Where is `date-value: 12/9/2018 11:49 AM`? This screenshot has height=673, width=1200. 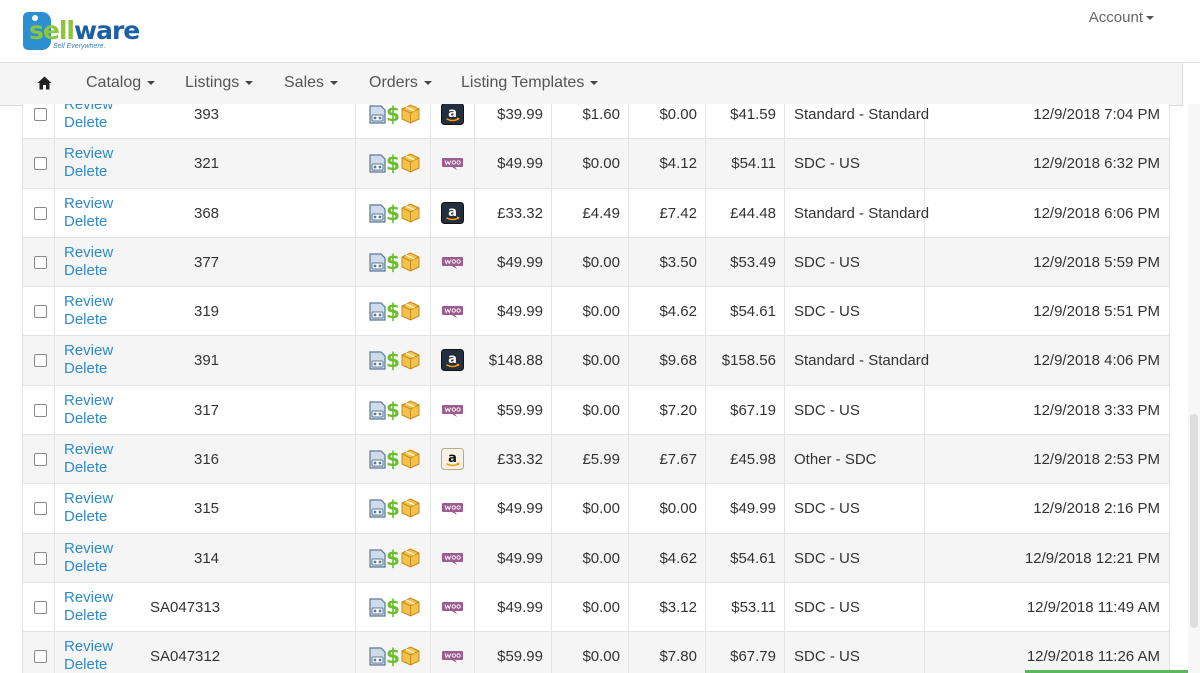
date-value: 12/9/2018 11:49 AM is located at coordinates (1093, 607).